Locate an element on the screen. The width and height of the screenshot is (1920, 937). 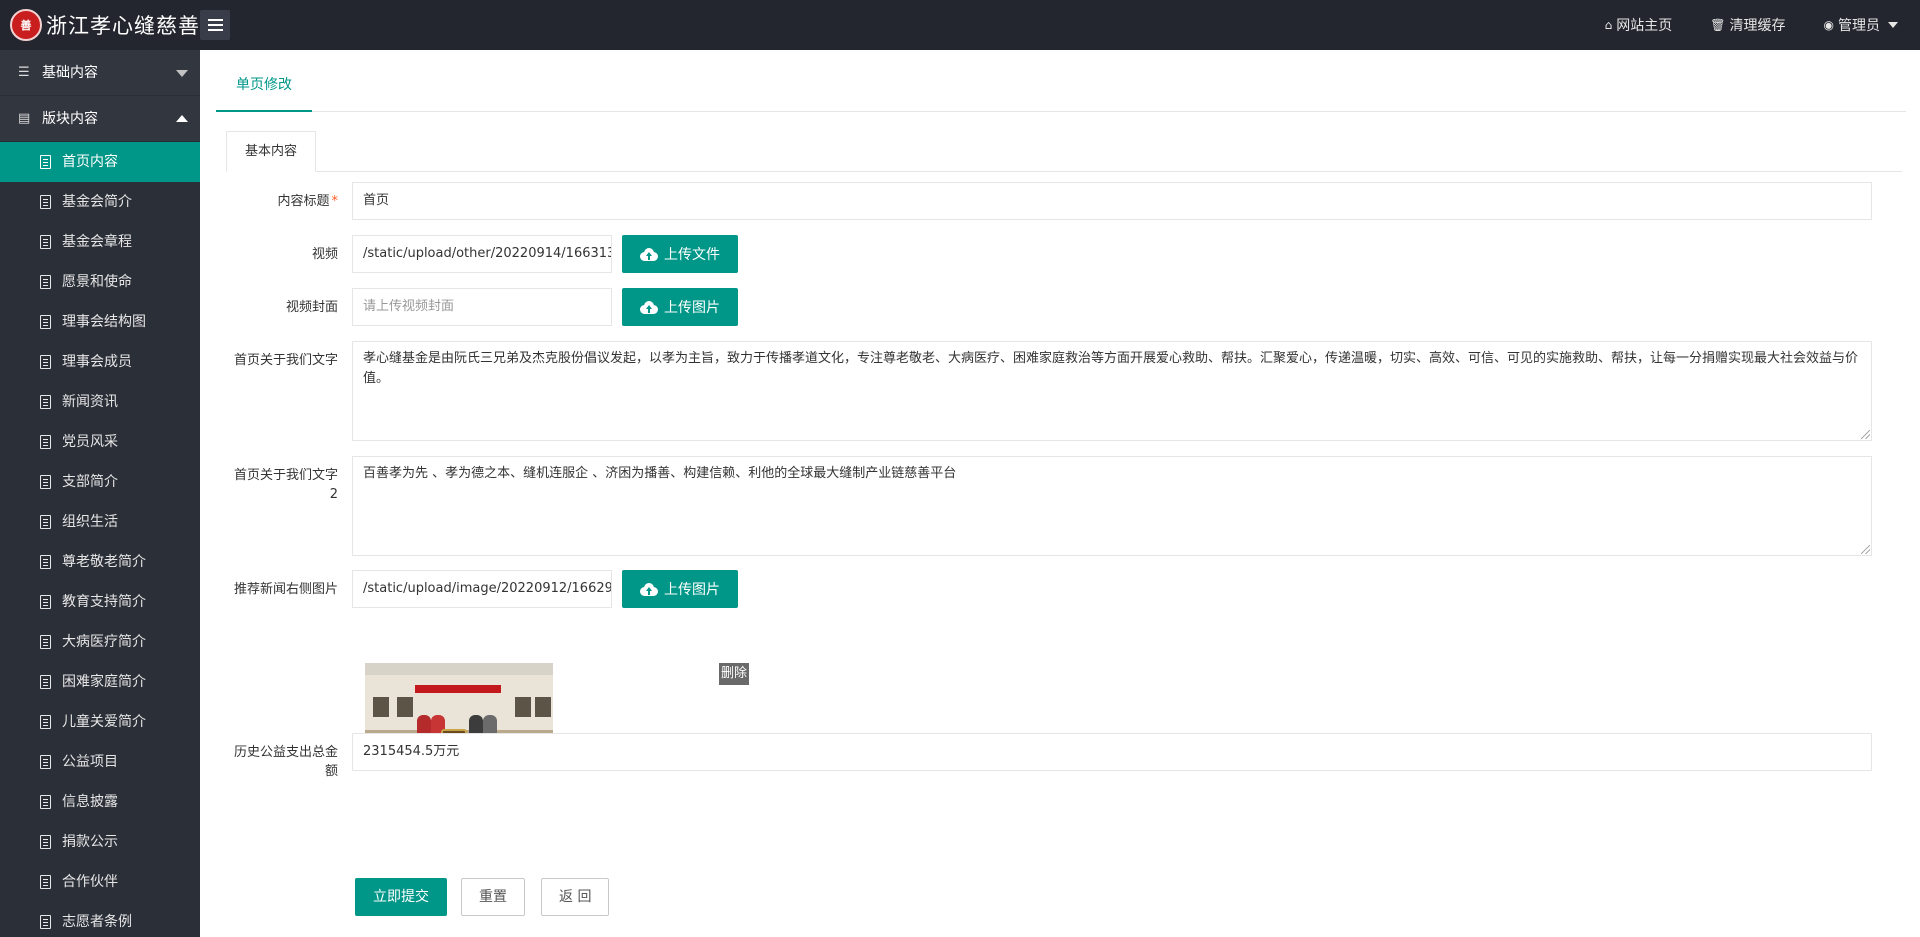
upload-news-image-label: 上传图片 is located at coordinates (692, 590).